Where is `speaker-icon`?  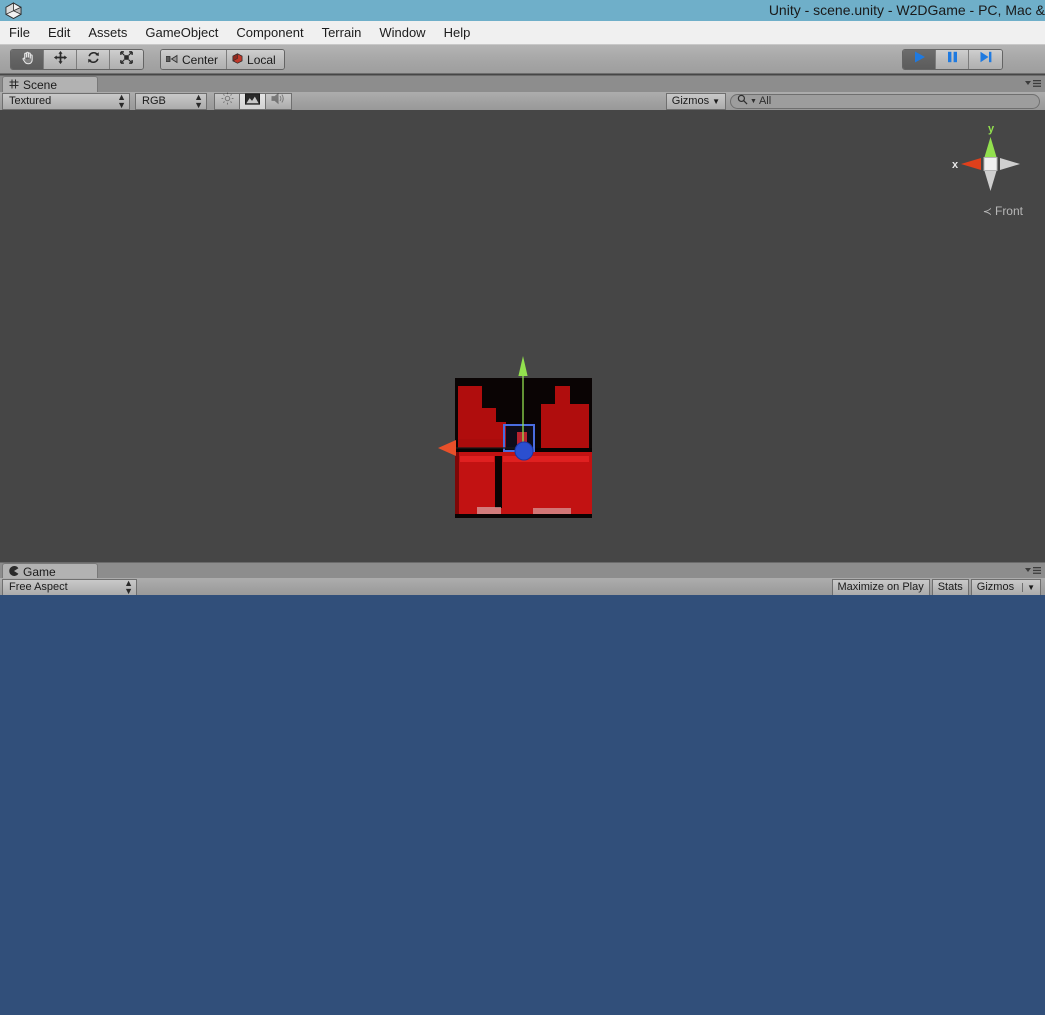
speaker-icon is located at coordinates (278, 101).